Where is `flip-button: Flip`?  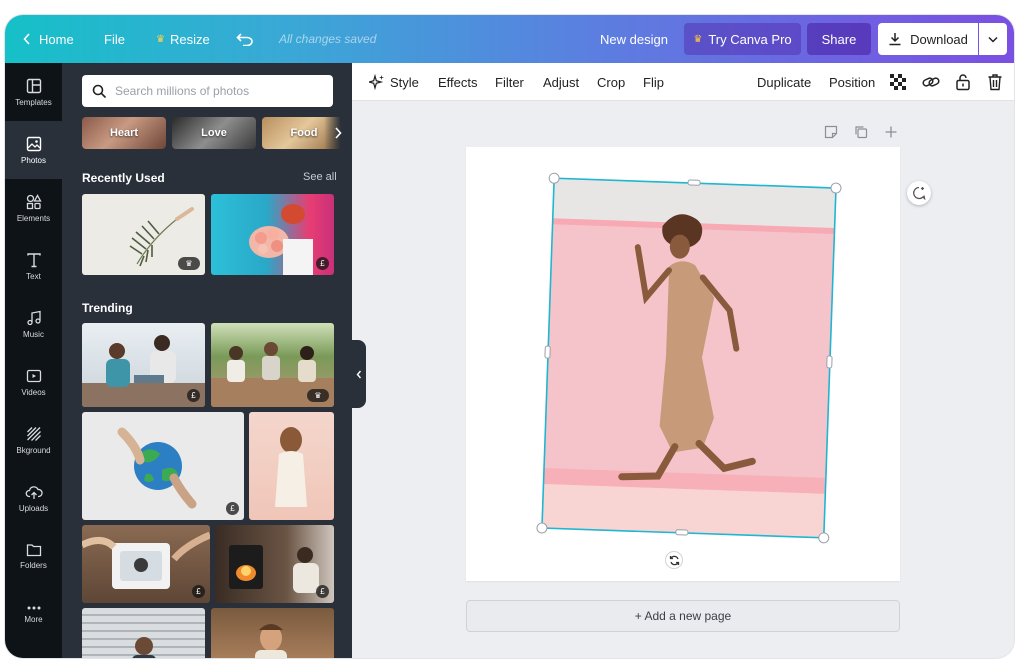
flip-button: Flip is located at coordinates (653, 82).